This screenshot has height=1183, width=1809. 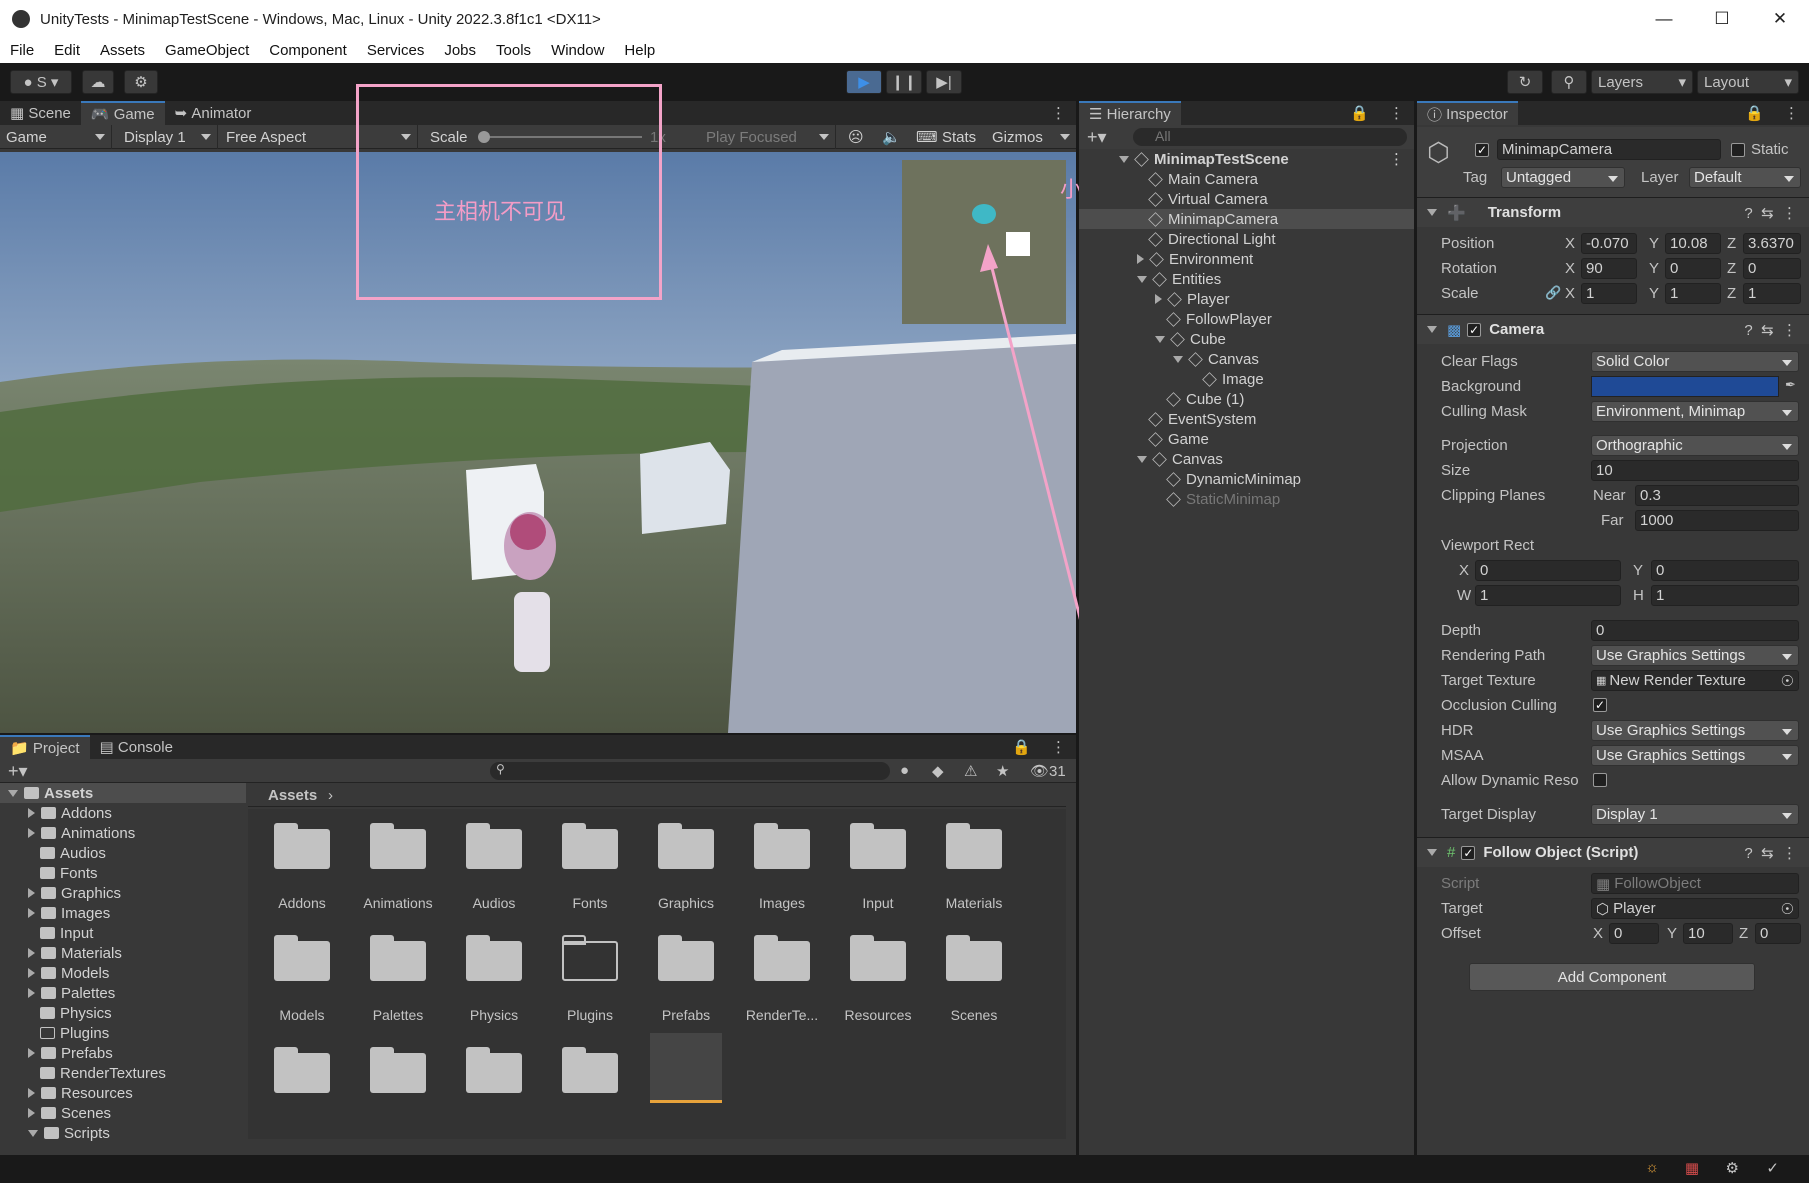 What do you see at coordinates (904, 770) in the screenshot?
I see `filter-type-icon: ●` at bounding box center [904, 770].